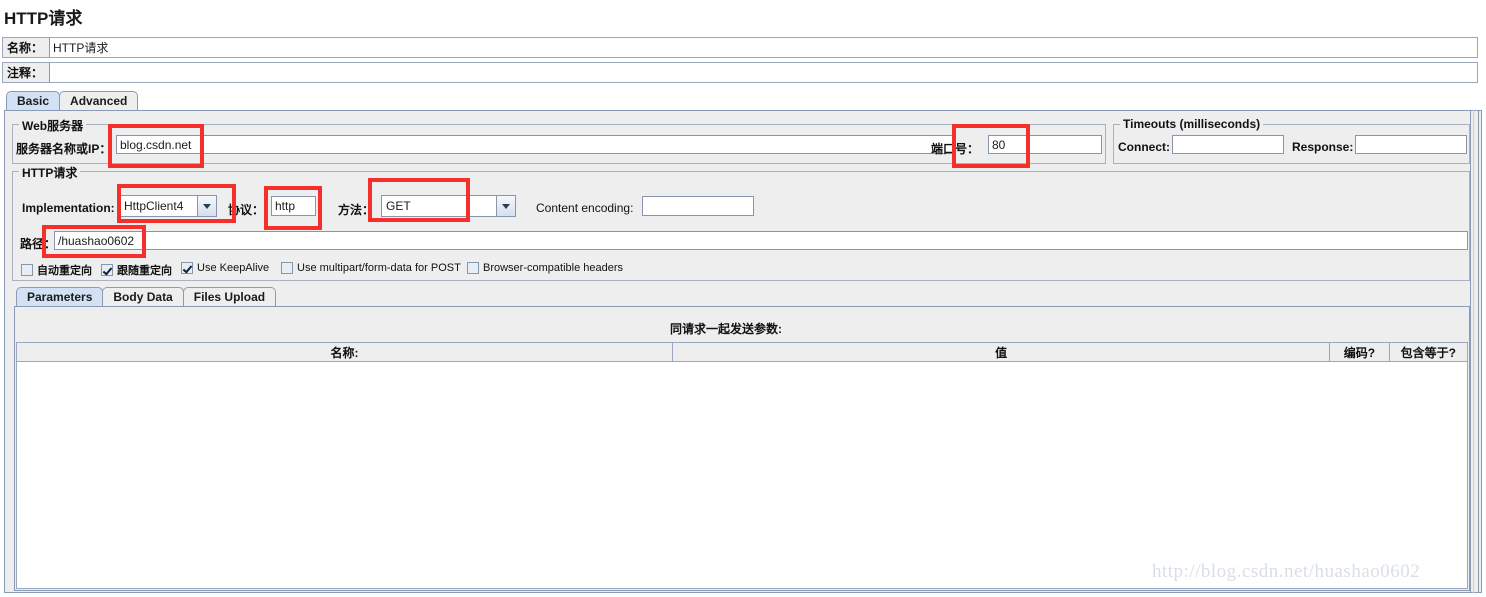 The width and height of the screenshot is (1486, 597). I want to click on tab-files-upload: Files Upload, so click(229, 296).